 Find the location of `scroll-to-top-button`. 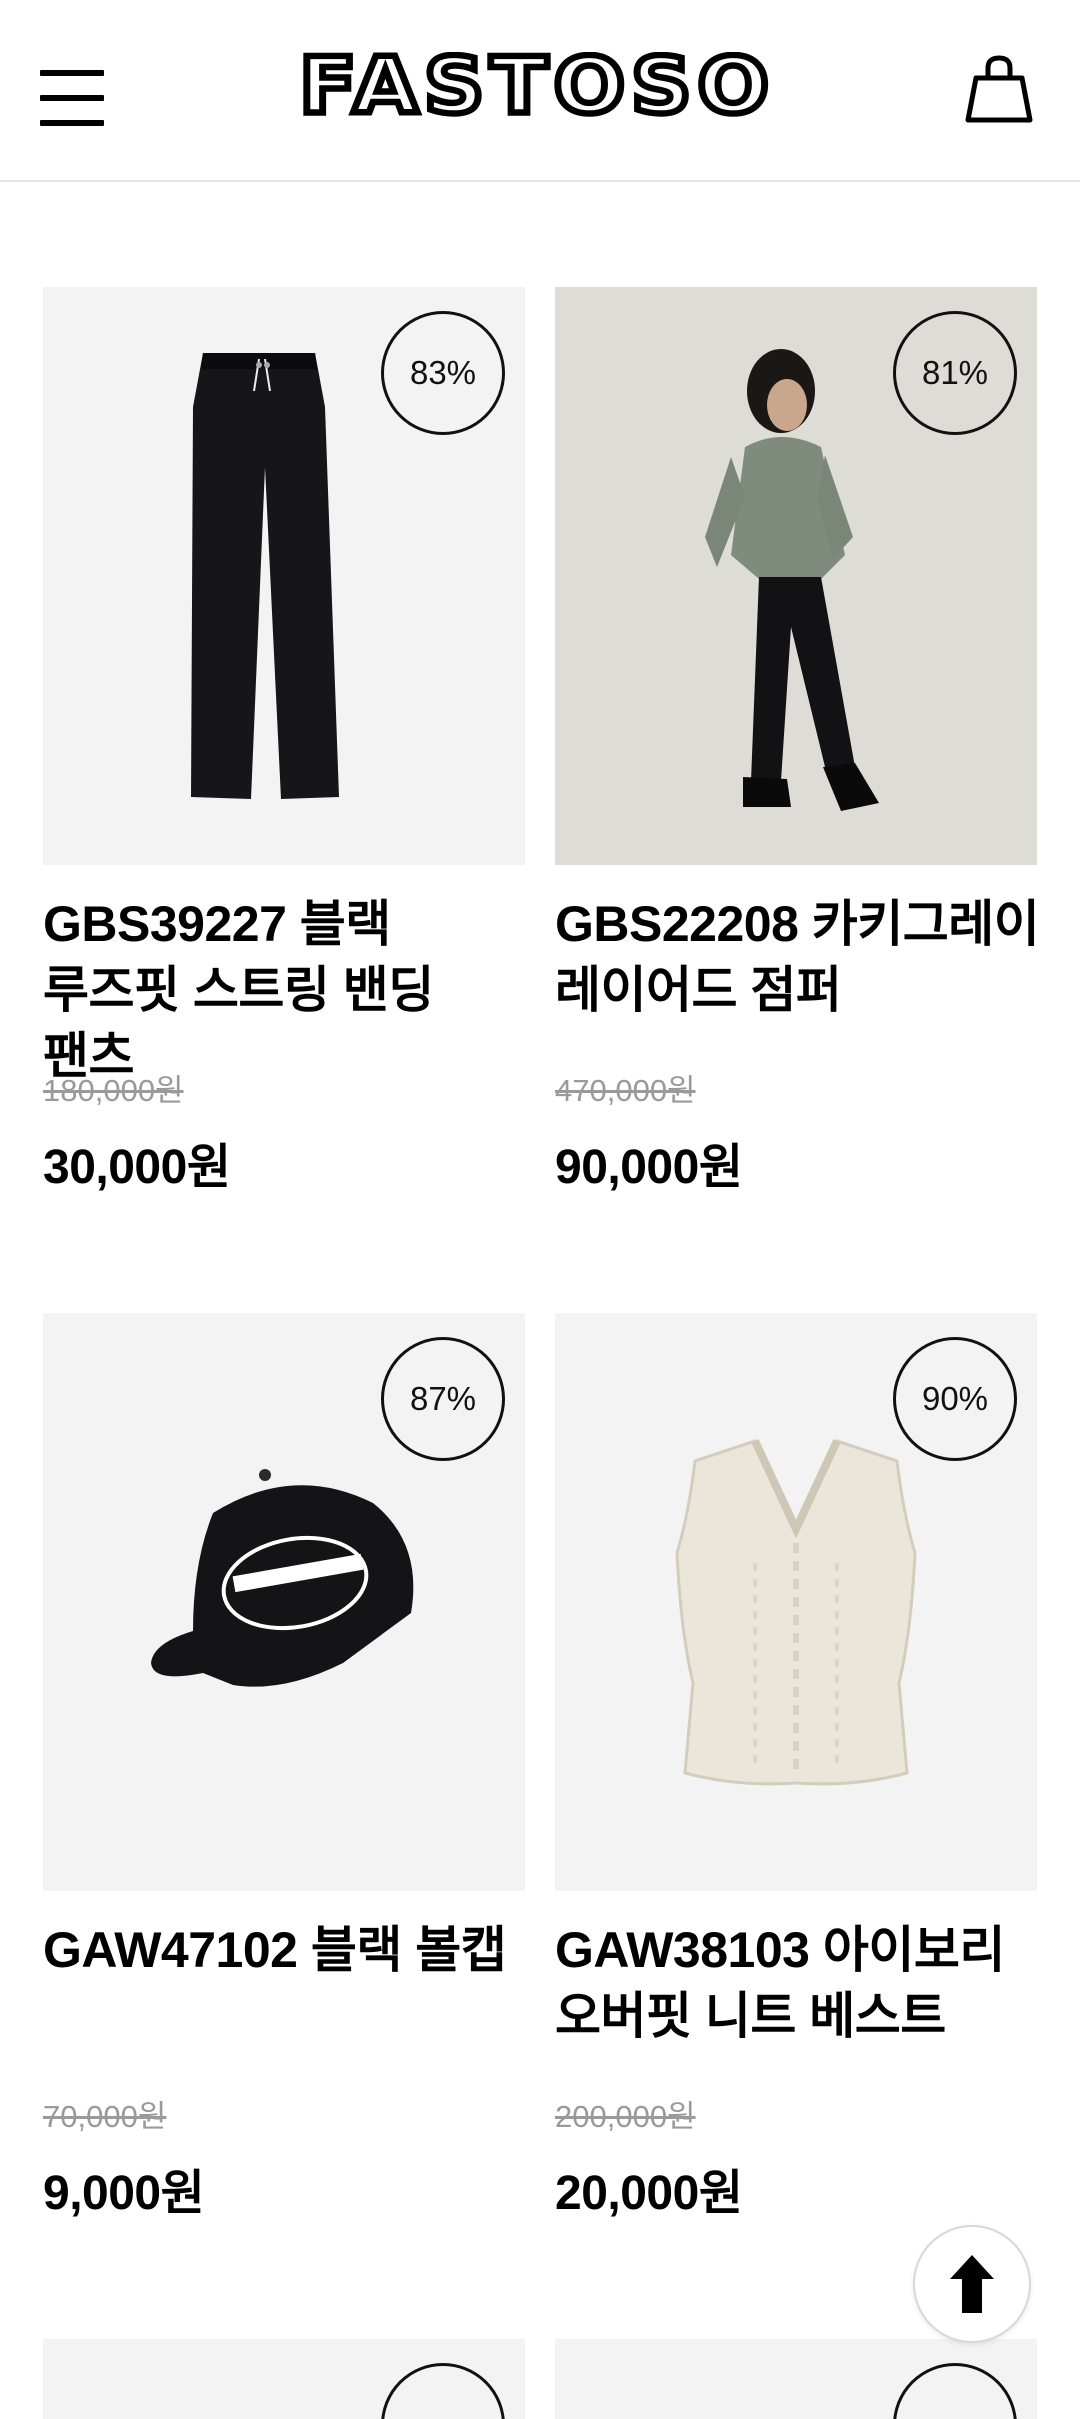

scroll-to-top-button is located at coordinates (972, 2284).